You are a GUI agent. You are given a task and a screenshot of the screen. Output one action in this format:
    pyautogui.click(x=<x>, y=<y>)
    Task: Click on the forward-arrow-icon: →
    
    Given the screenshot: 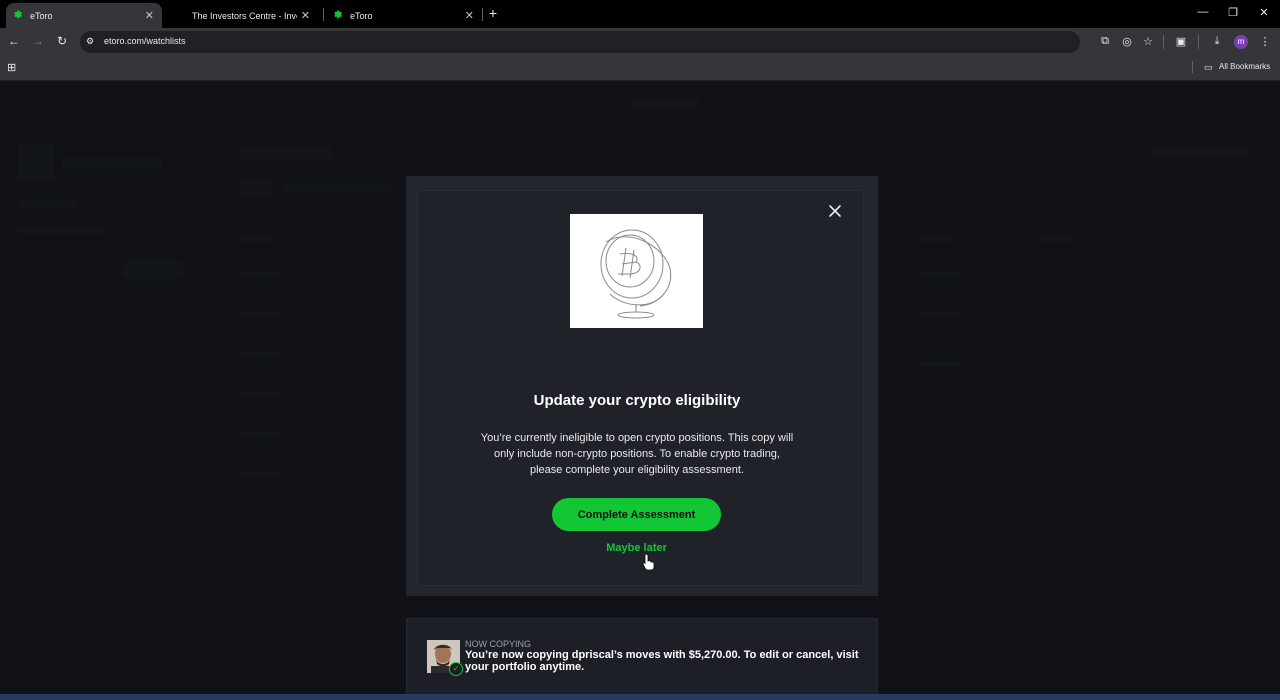 What is the action you would take?
    pyautogui.click(x=38, y=41)
    